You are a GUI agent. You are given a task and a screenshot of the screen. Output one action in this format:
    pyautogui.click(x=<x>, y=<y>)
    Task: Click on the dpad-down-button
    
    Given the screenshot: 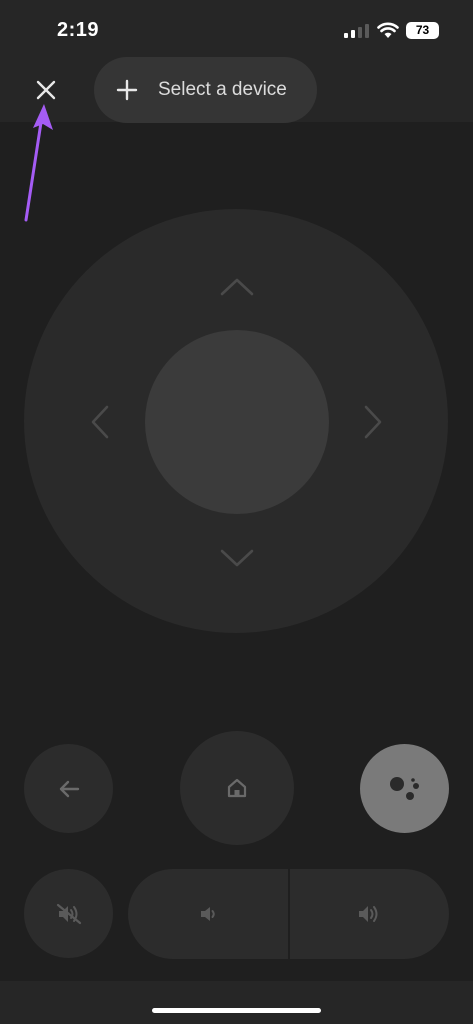 What is the action you would take?
    pyautogui.click(x=237, y=558)
    